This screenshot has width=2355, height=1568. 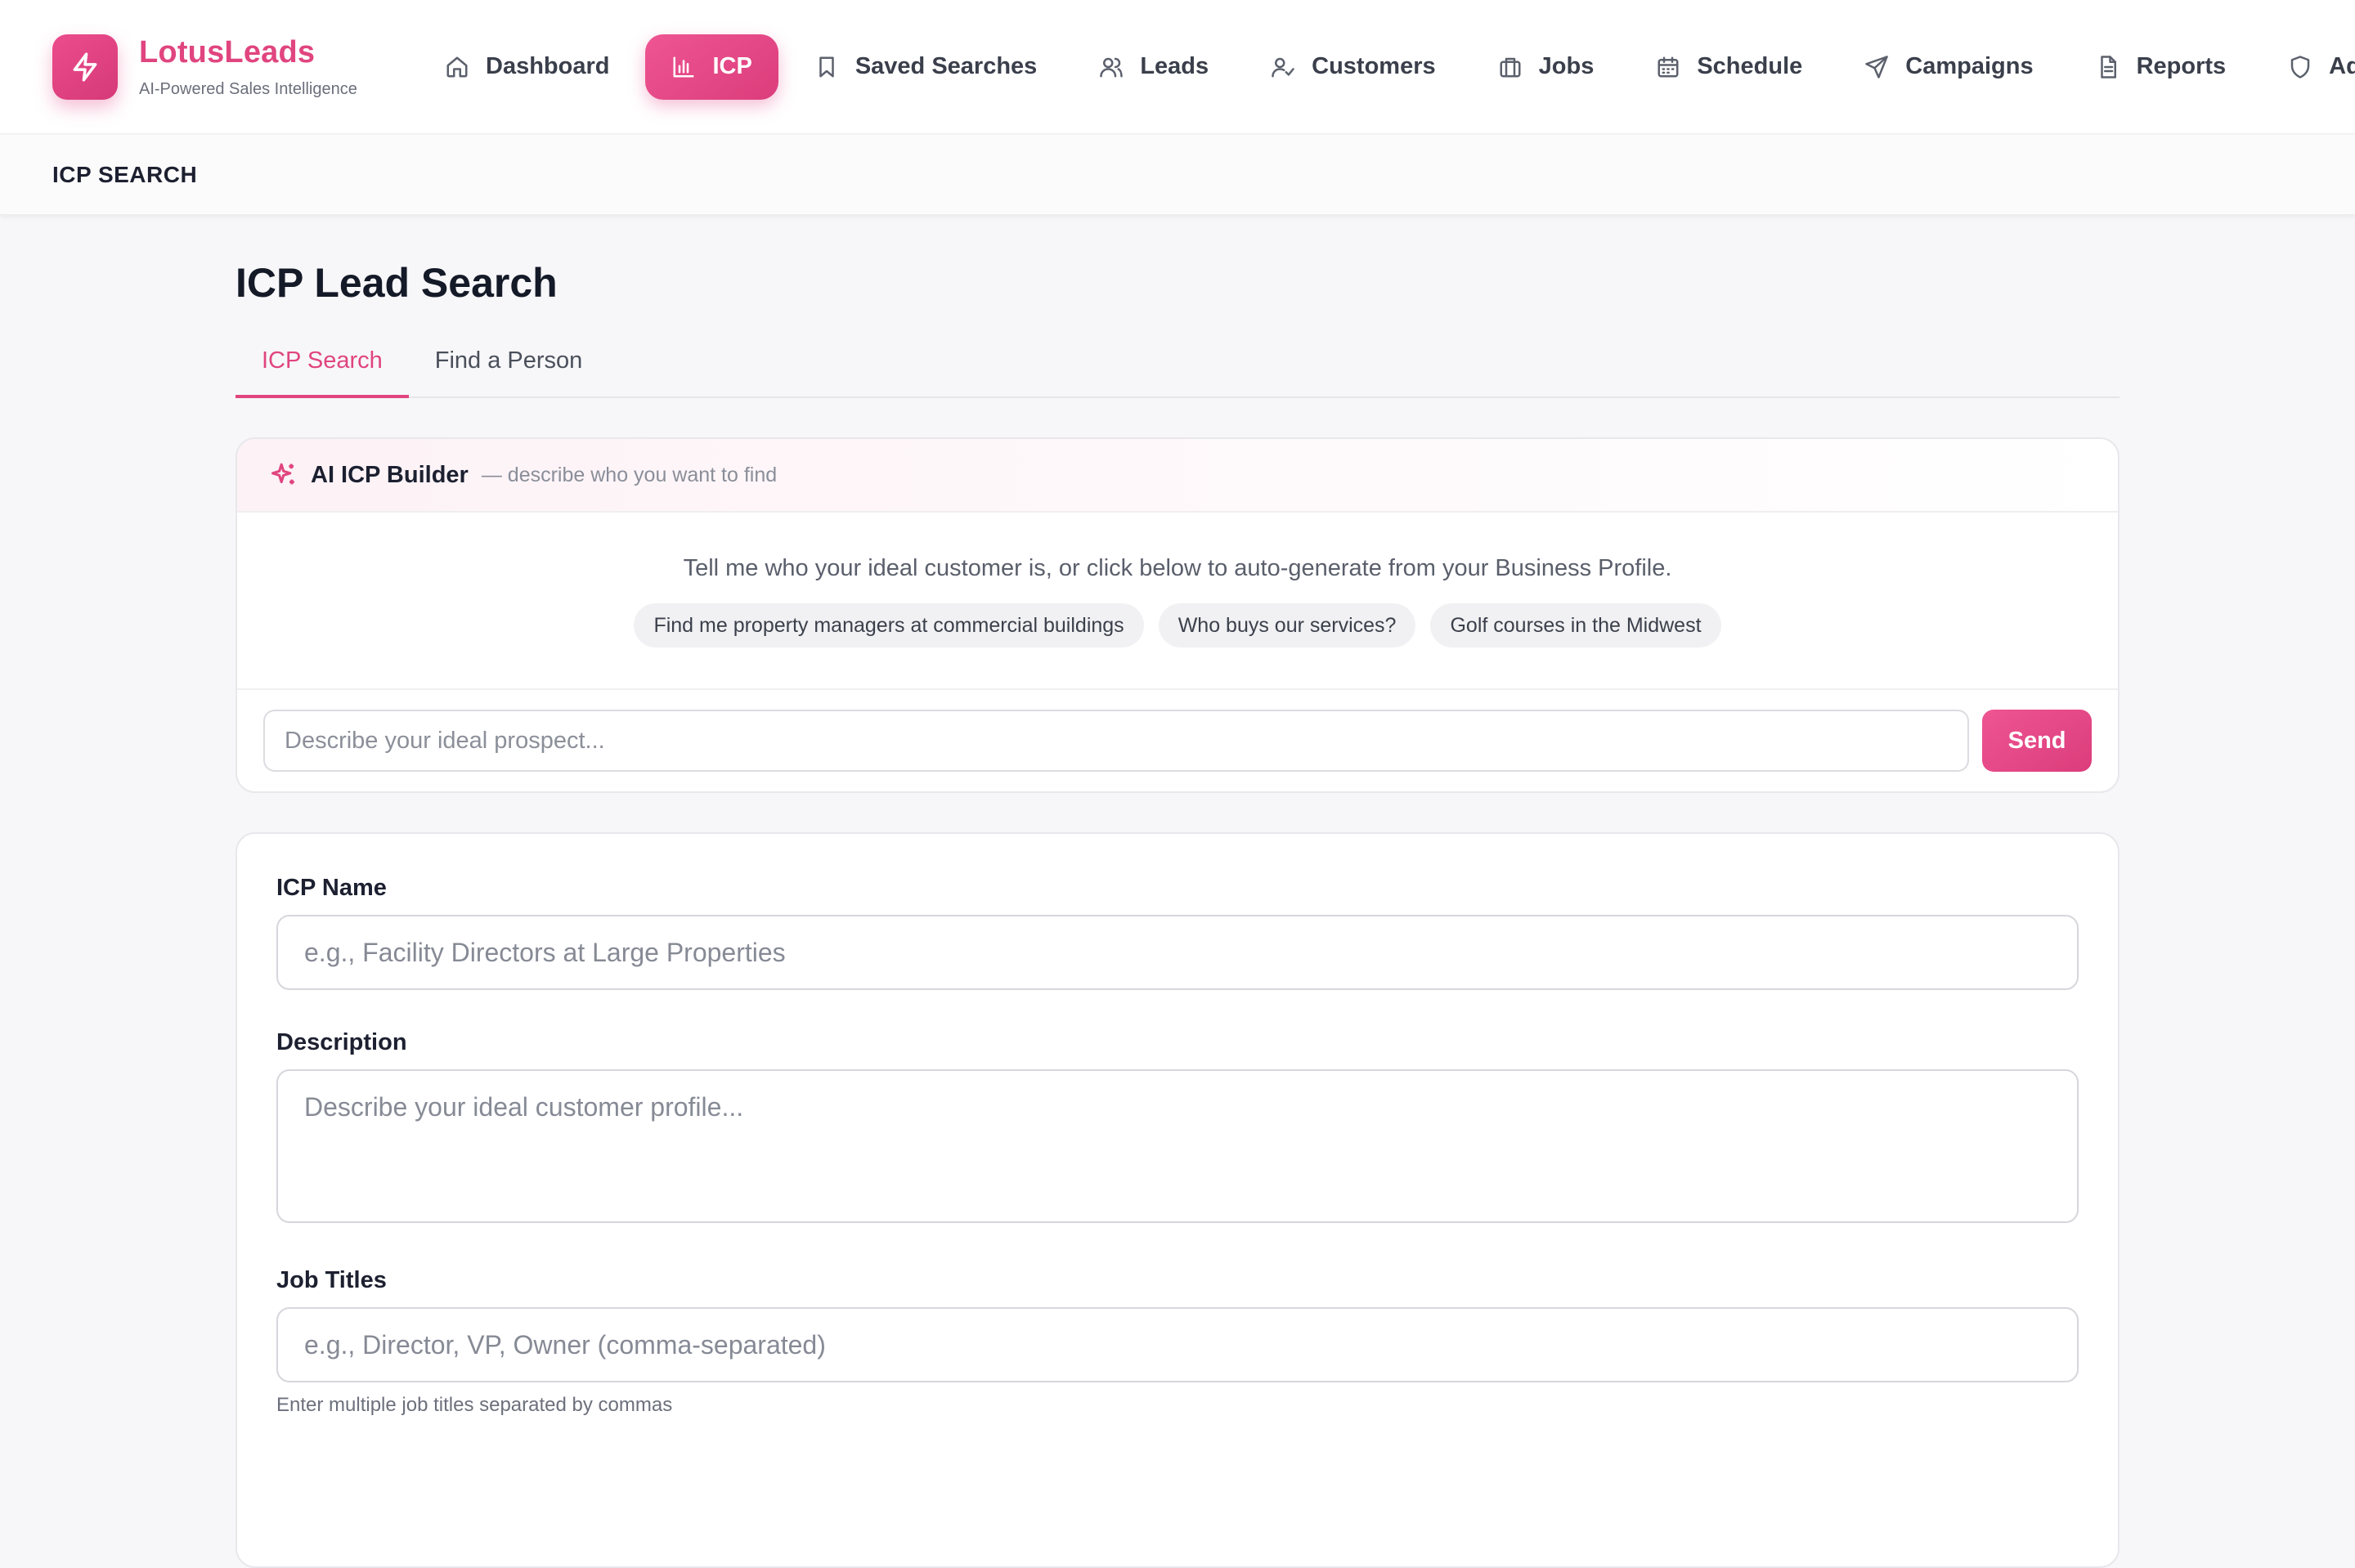 What do you see at coordinates (1174, 66) in the screenshot?
I see `nav-item-label: Leads` at bounding box center [1174, 66].